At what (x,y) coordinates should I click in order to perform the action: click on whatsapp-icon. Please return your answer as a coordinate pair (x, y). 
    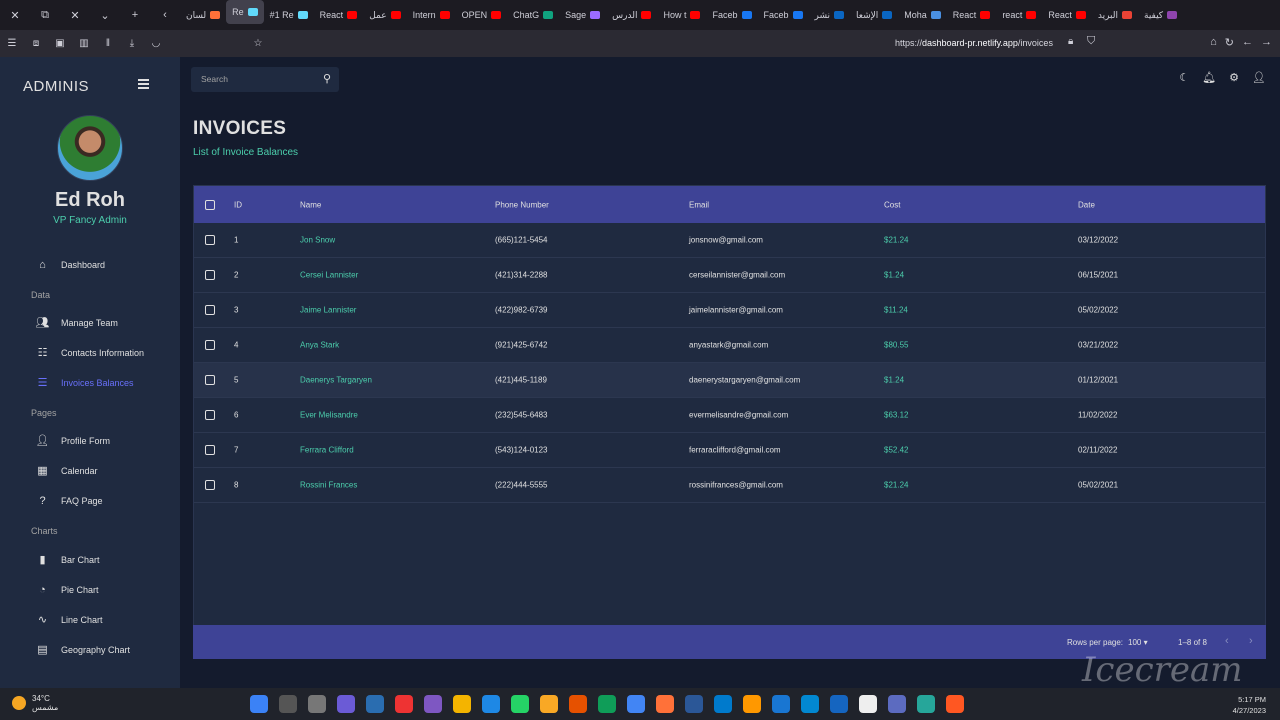
    Looking at the image, I should click on (520, 704).